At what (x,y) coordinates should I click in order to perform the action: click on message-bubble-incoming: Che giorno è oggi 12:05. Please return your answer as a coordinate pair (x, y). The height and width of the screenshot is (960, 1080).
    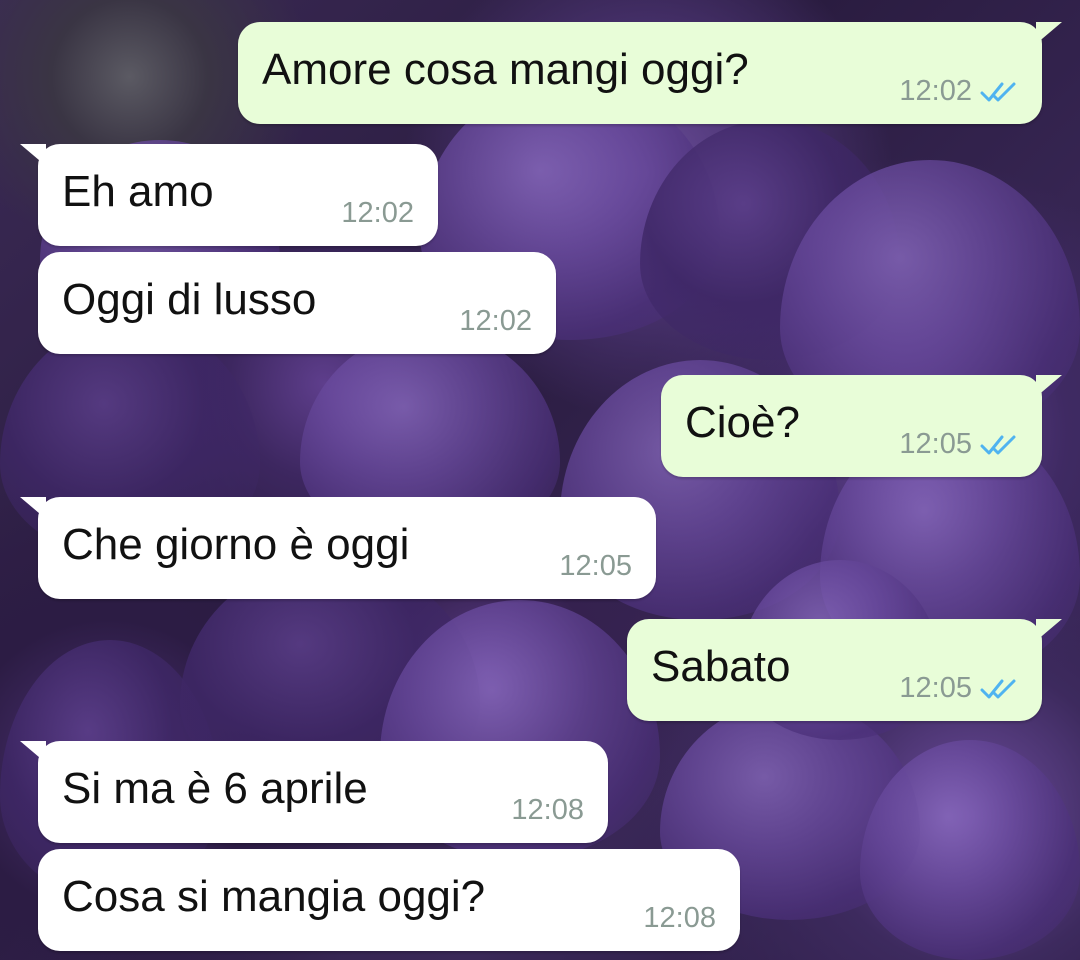
    Looking at the image, I should click on (338, 548).